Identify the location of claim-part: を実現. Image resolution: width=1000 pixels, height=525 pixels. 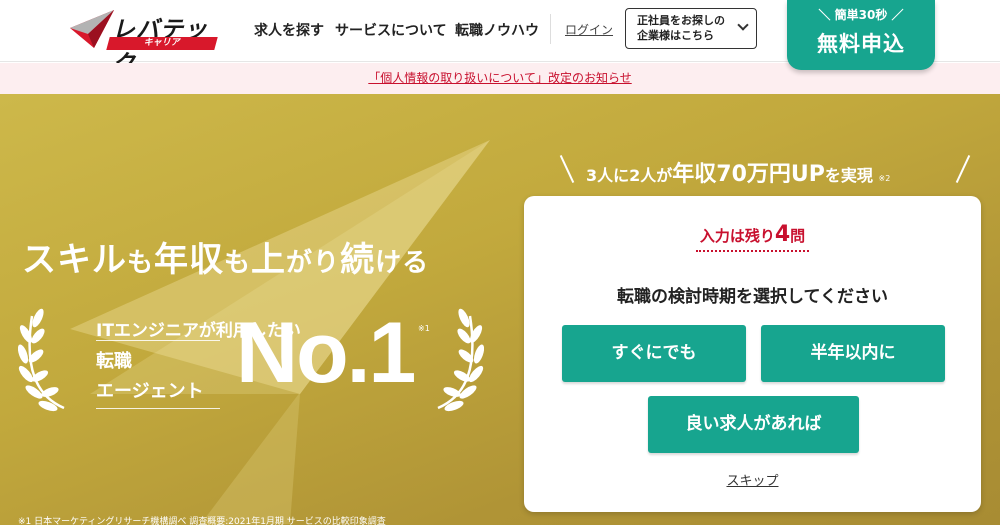
(848, 175).